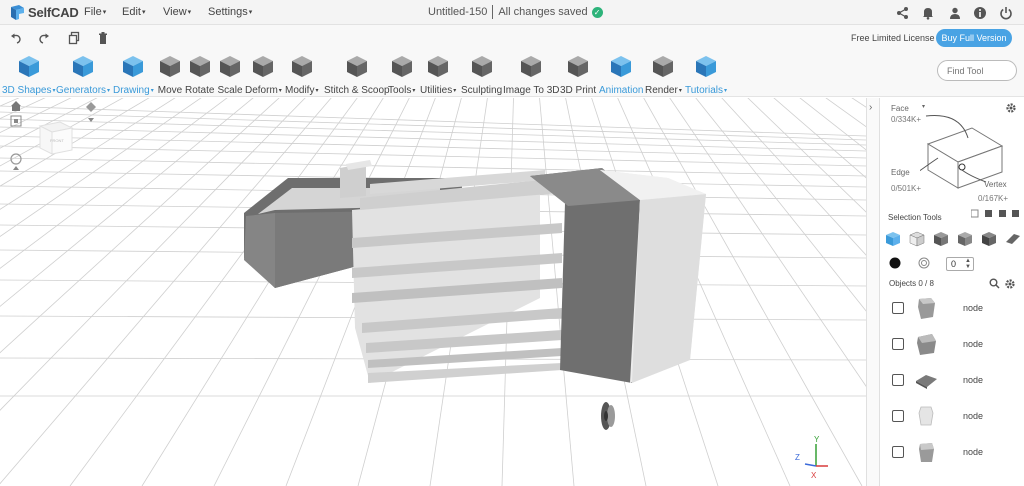 The width and height of the screenshot is (1024, 486). Describe the element at coordinates (994, 283) in the screenshot. I see `search-icon` at that location.